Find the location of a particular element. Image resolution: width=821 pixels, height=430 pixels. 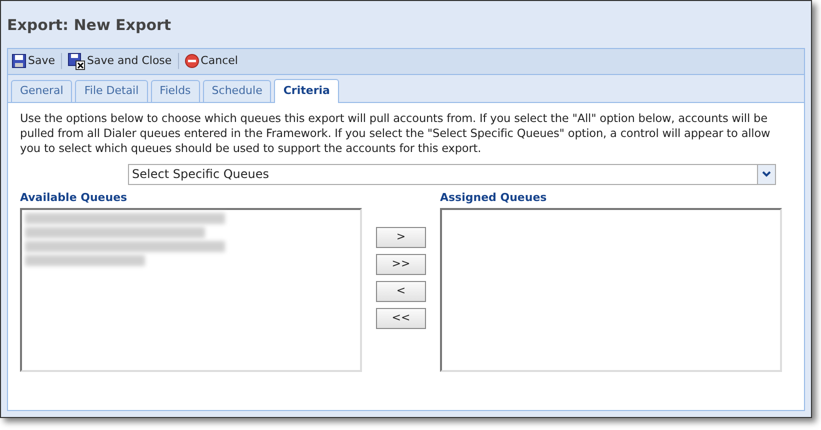

list-label: Assigned Queues is located at coordinates (494, 198).